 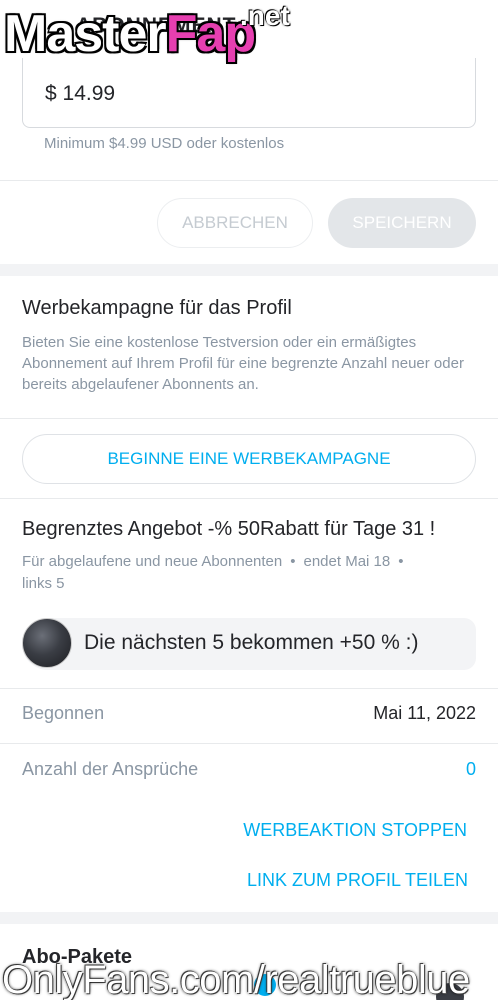 What do you see at coordinates (235, 223) in the screenshot?
I see `cancel-button: ABBRECHEN` at bounding box center [235, 223].